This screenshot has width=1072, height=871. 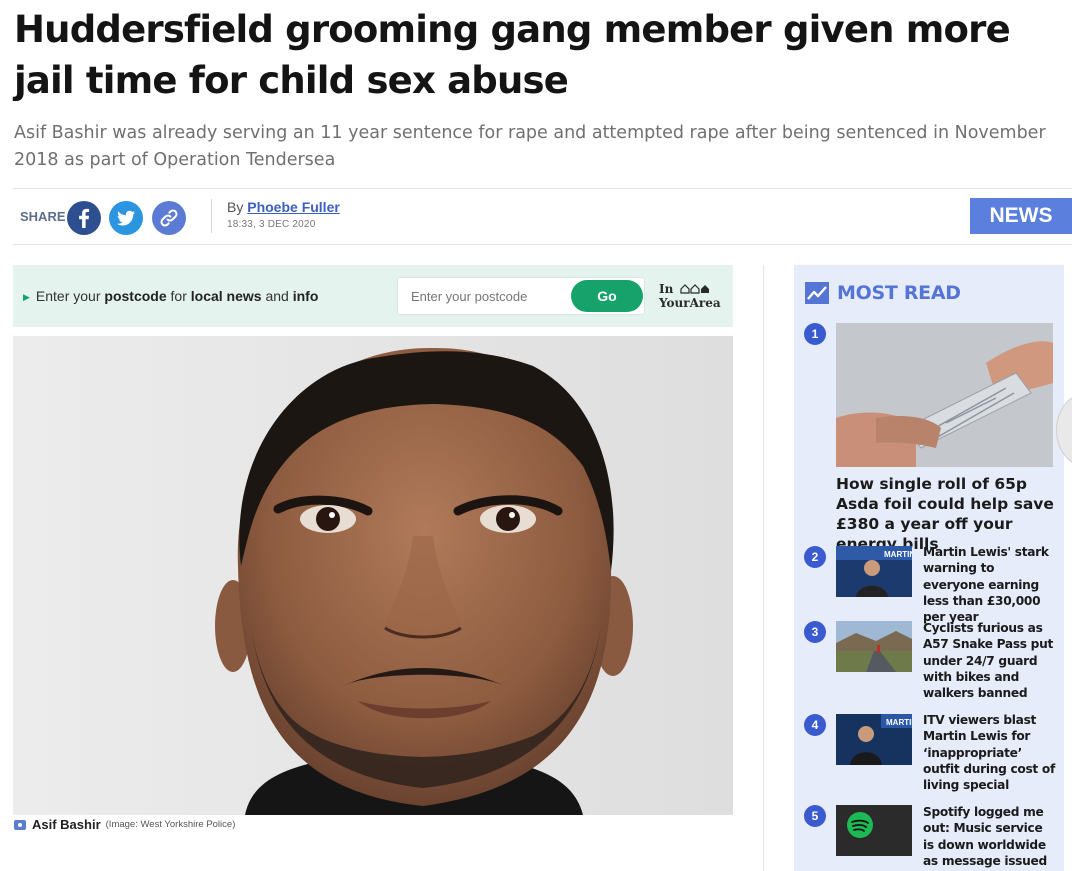 What do you see at coordinates (815, 557) in the screenshot?
I see `rank-badge: 2` at bounding box center [815, 557].